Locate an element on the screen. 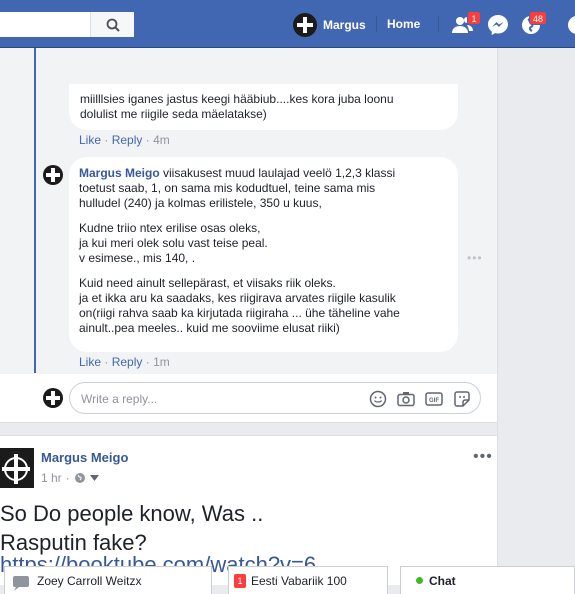 The image size is (575, 594). audience-globe-icon is located at coordinates (80, 478).